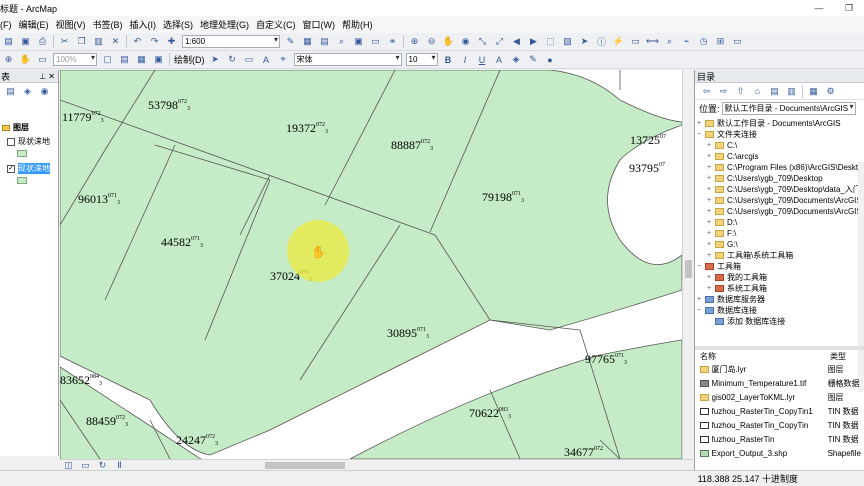 This screenshot has height=486, width=864. Describe the element at coordinates (779, 397) in the screenshot. I see `list-item: gis002_LayerToKML.lyr 图层` at that location.